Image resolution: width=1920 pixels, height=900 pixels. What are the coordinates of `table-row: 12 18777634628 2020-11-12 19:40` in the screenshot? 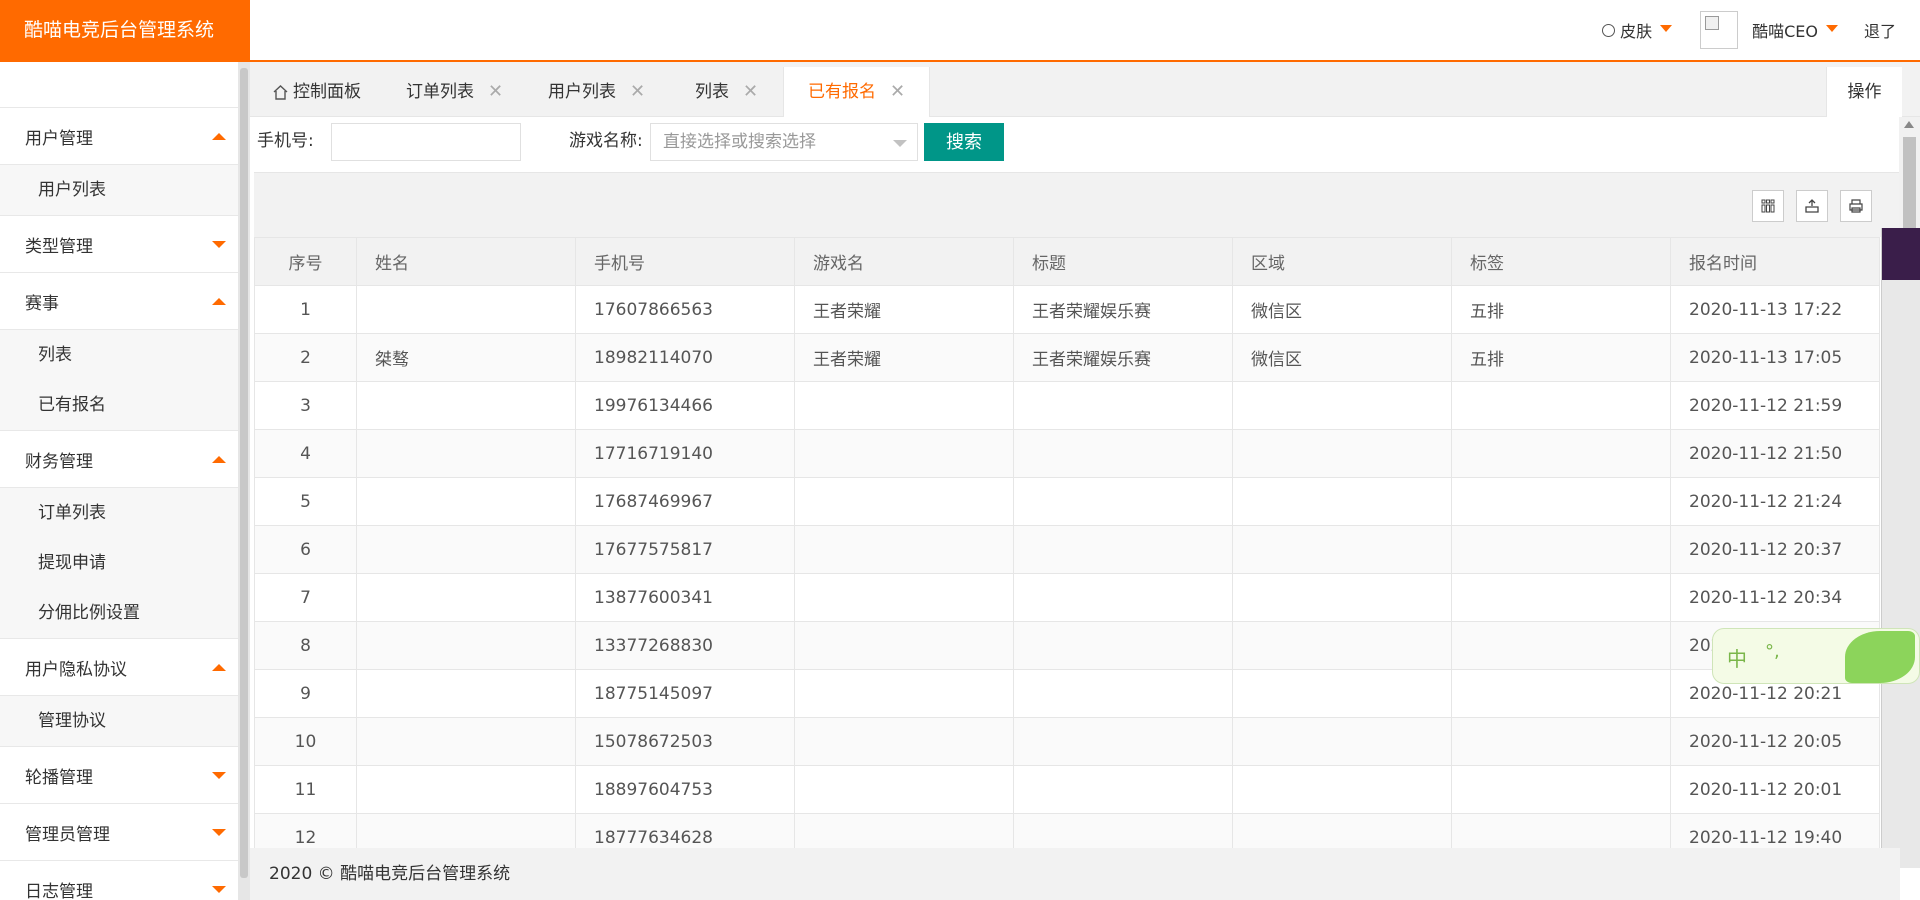 It's located at (1067, 830).